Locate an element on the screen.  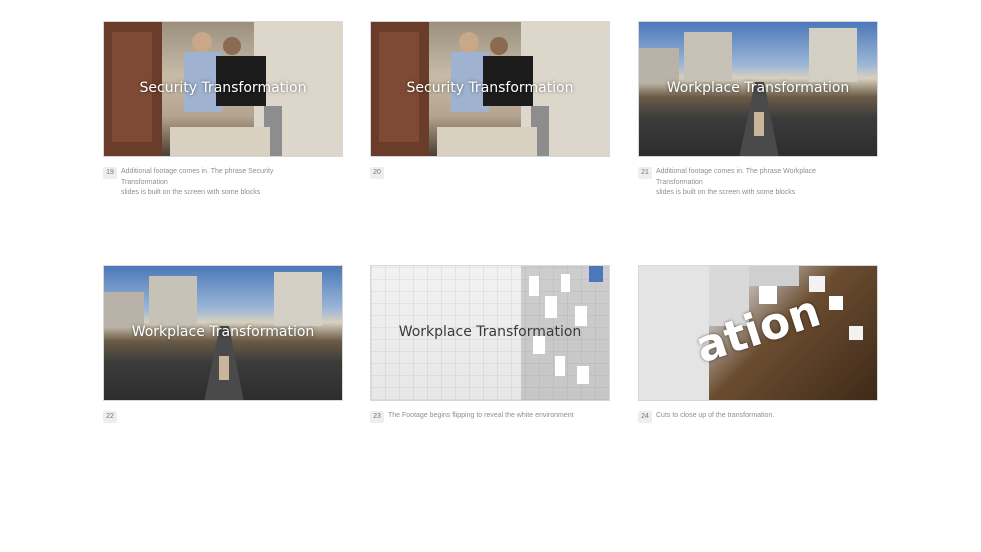
storyboard-frame-23: Workplace Transformation is located at coordinates (490, 333).